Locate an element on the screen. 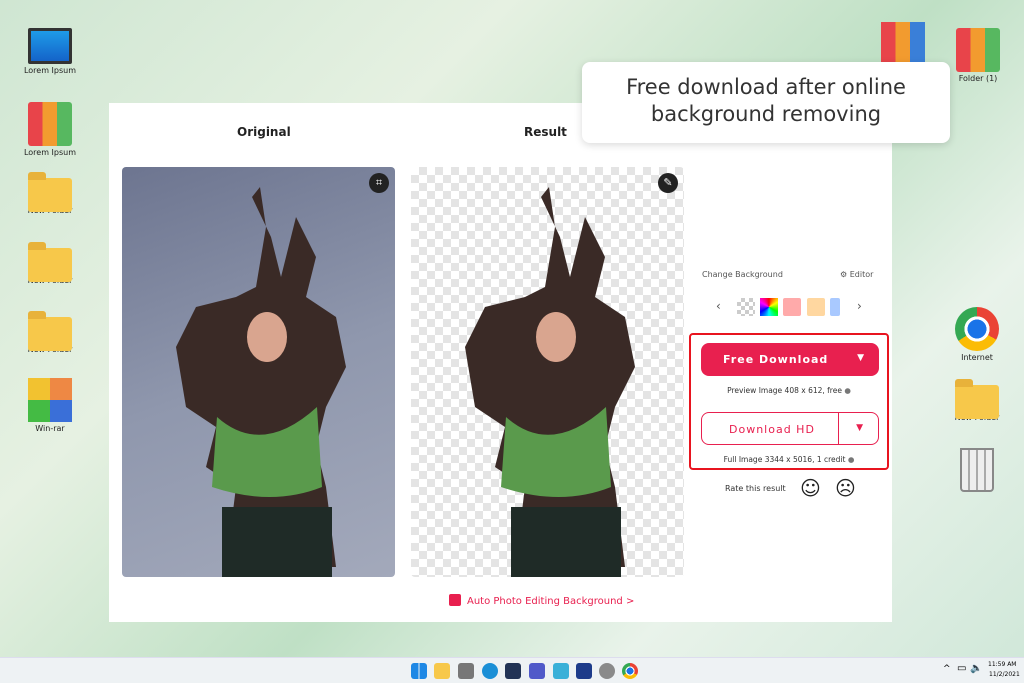  frown-icon: ☹ is located at coordinates (845, 488).